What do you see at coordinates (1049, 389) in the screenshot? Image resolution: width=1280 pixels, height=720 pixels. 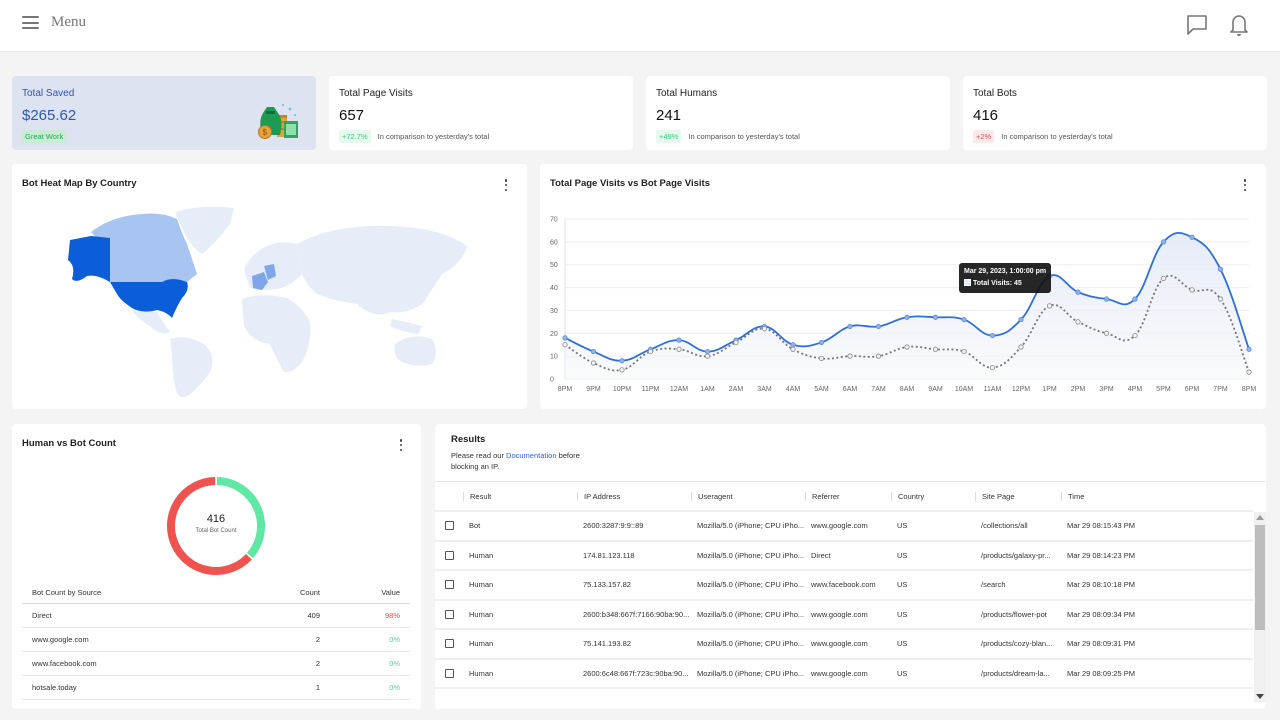 I see `x-tick-label: 1PM` at bounding box center [1049, 389].